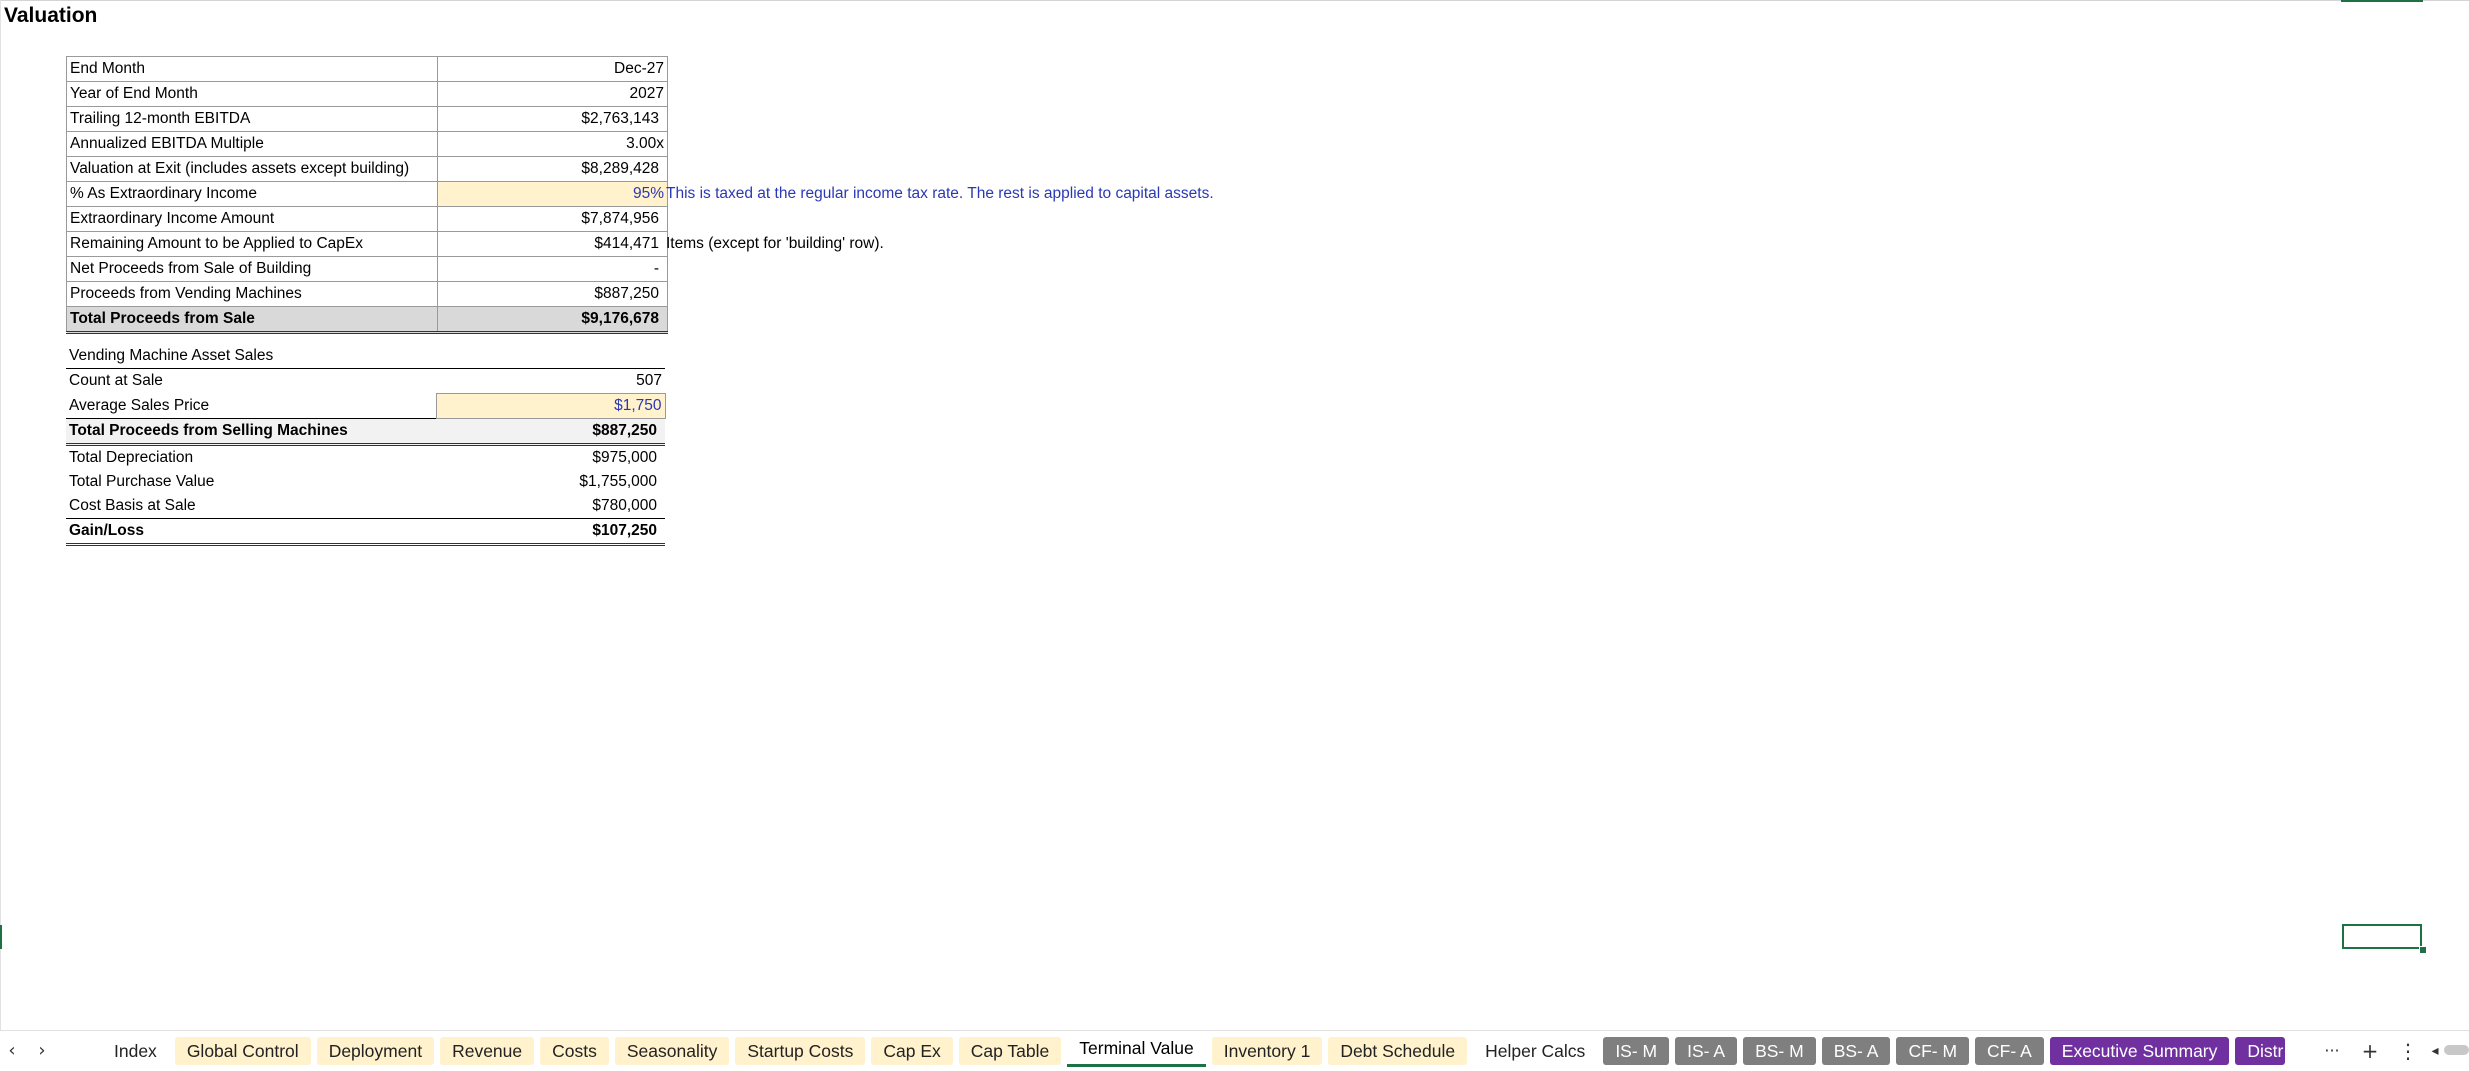 The width and height of the screenshot is (2469, 1071). I want to click on row-value-ebitda: $2,763,143, so click(552, 119).